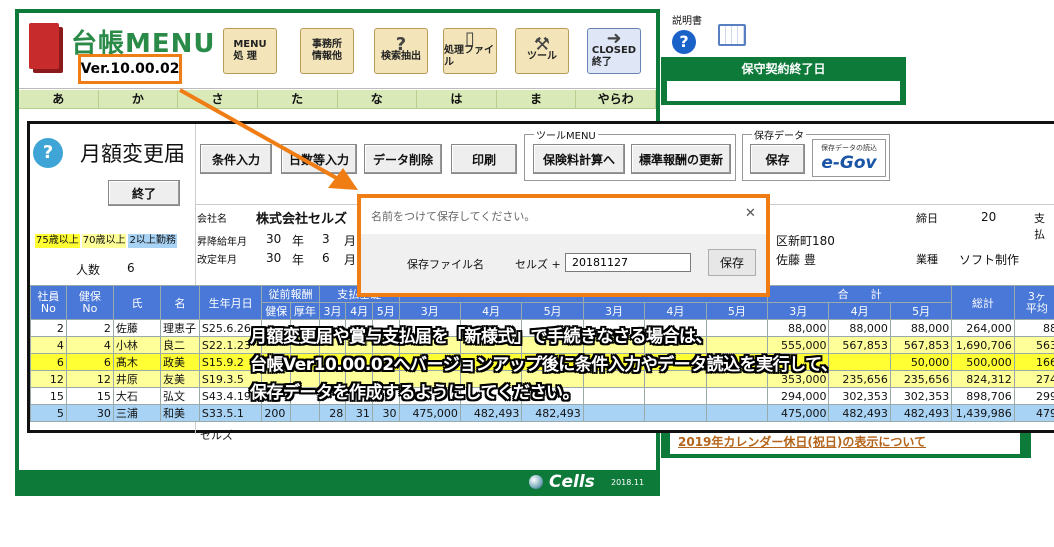 The image size is (1054, 547). I want to click on save-dialog: 名前をつけて保存してください。 ✕ 保存ファイル名 セルズ + 保存, so click(563, 245).